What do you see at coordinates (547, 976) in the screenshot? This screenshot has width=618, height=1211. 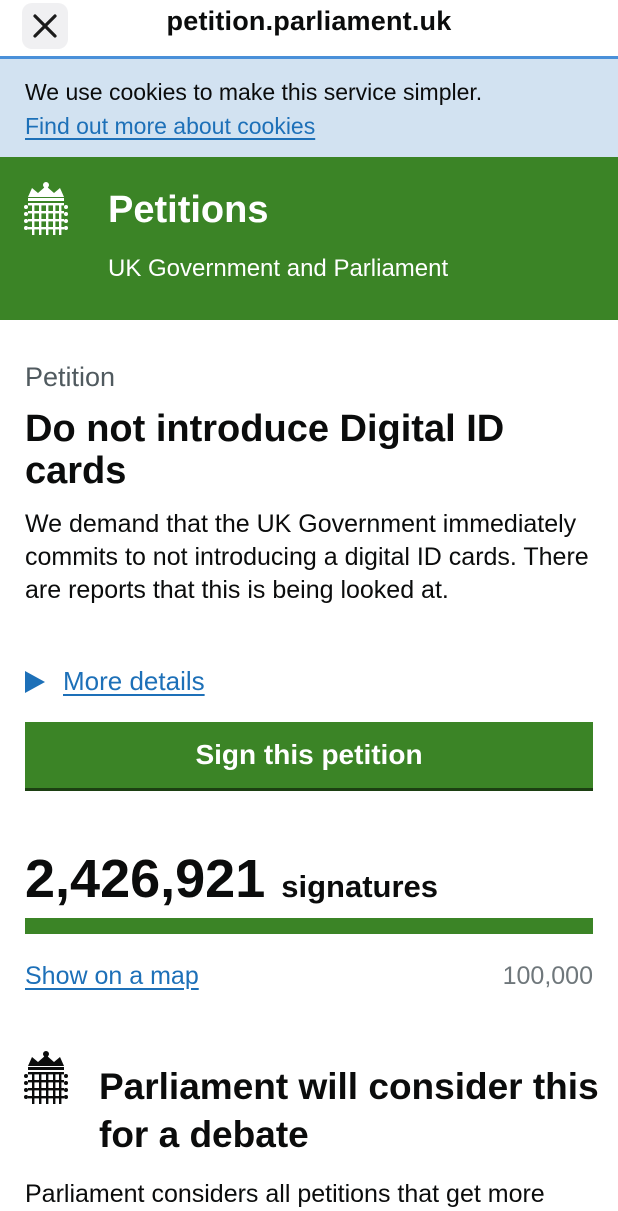 I see `signature-threshold: 100,000` at bounding box center [547, 976].